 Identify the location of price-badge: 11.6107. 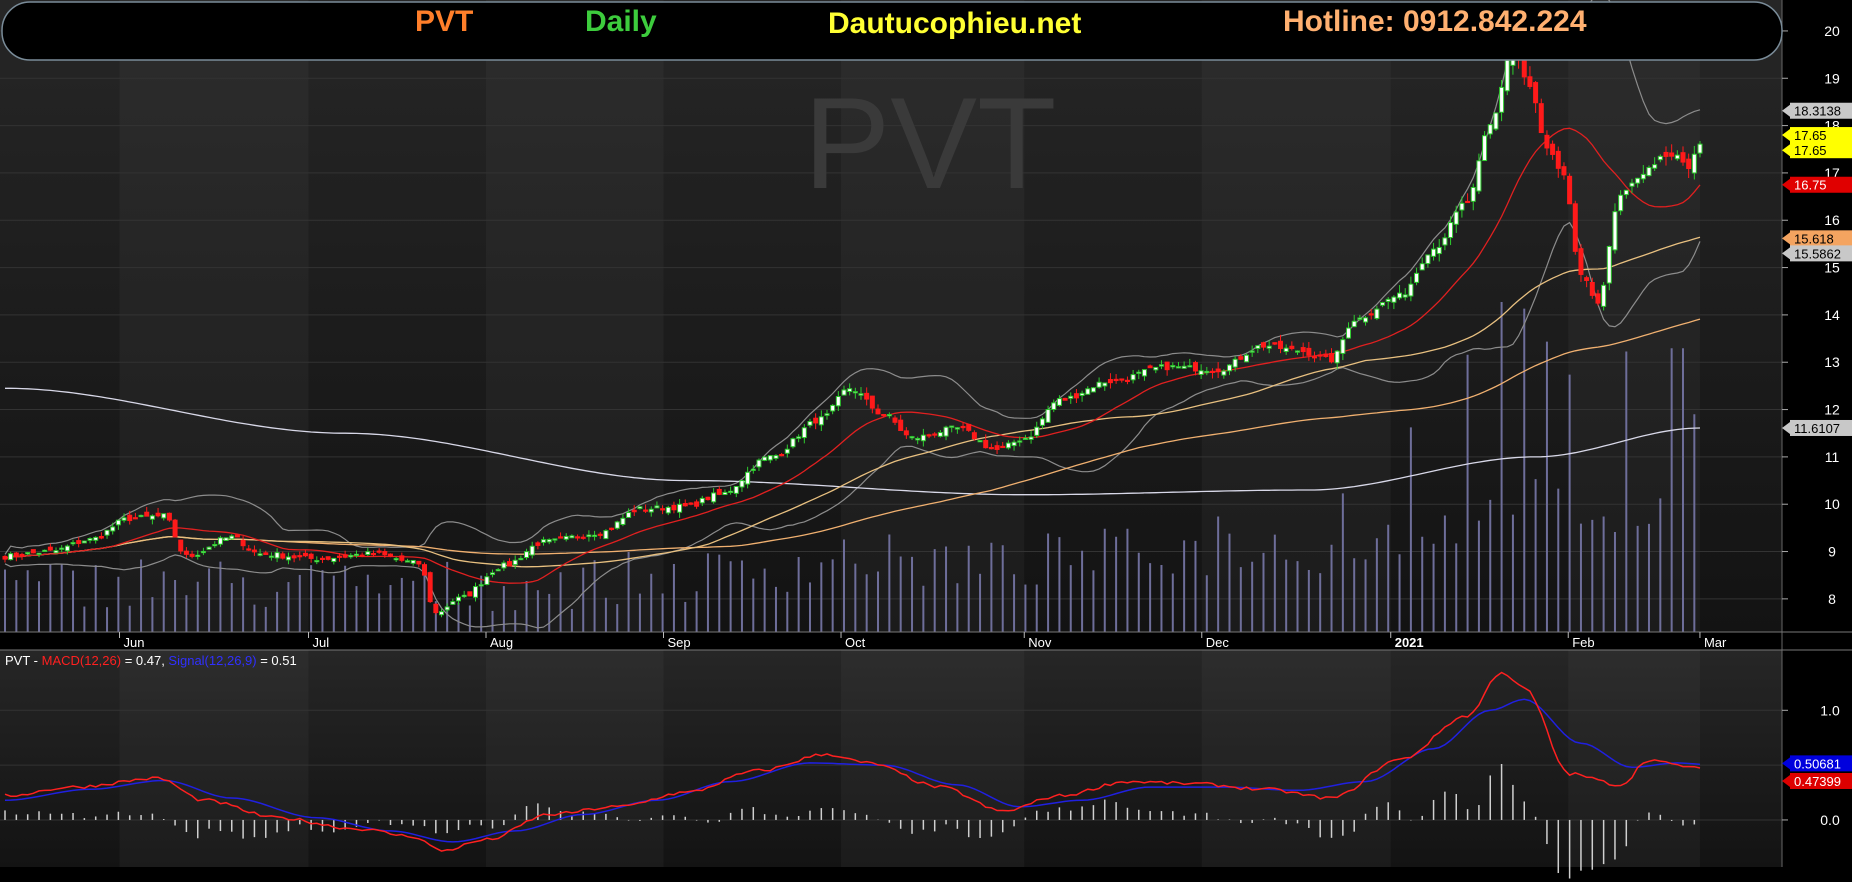
(1817, 427).